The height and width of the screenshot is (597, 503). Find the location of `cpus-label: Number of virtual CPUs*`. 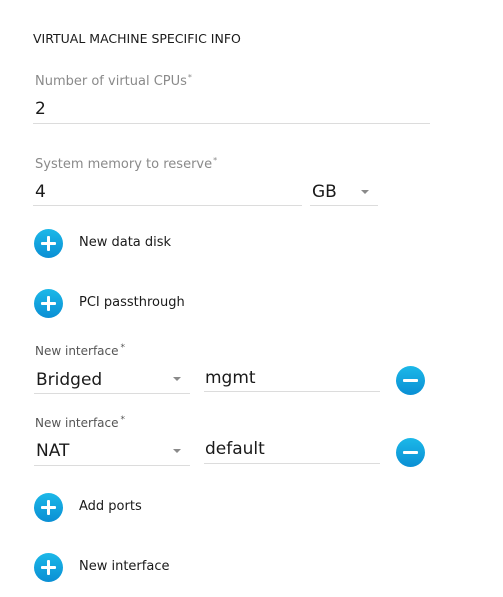

cpus-label: Number of virtual CPUs* is located at coordinates (113, 81).